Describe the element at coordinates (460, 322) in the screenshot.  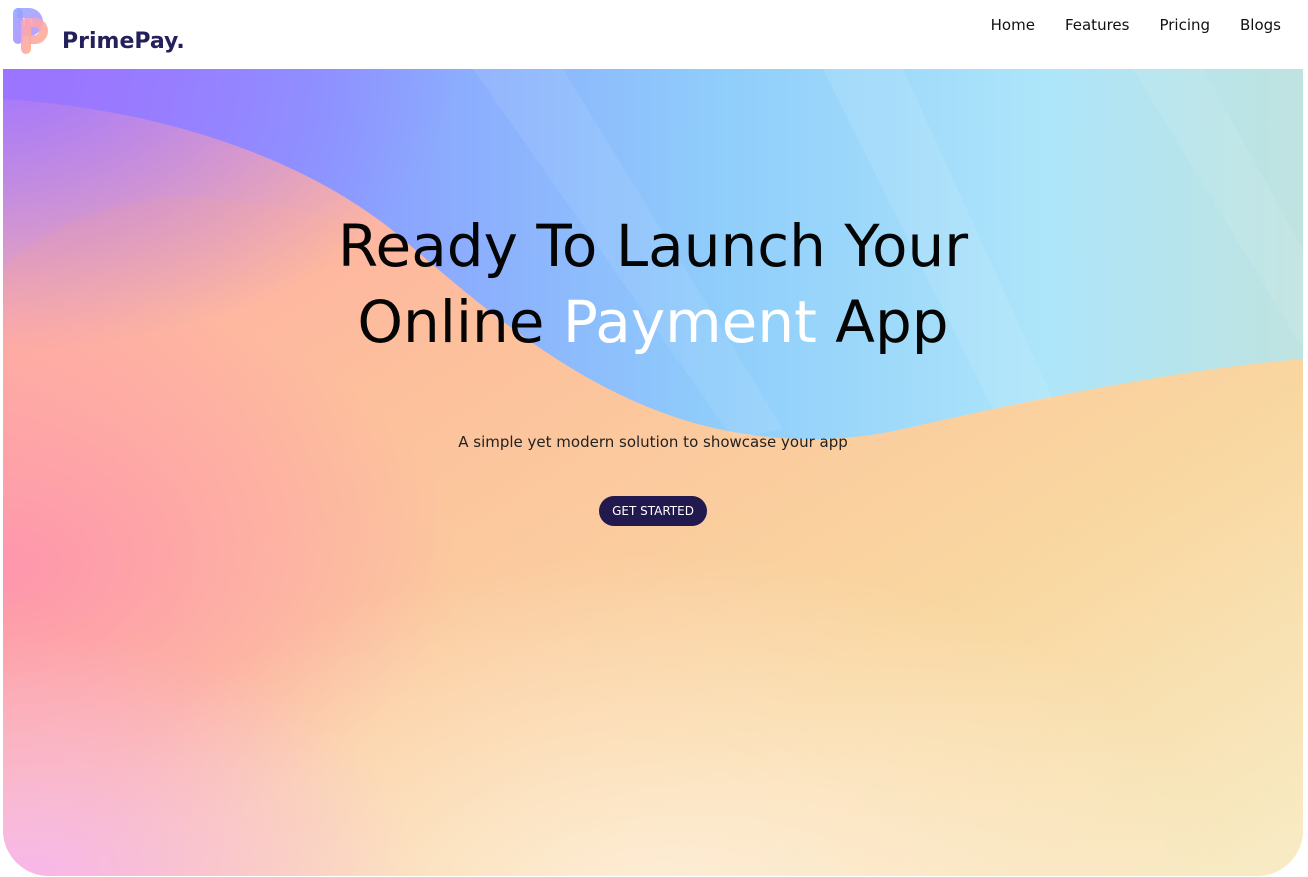
I see `hero-title-online: Online` at that location.